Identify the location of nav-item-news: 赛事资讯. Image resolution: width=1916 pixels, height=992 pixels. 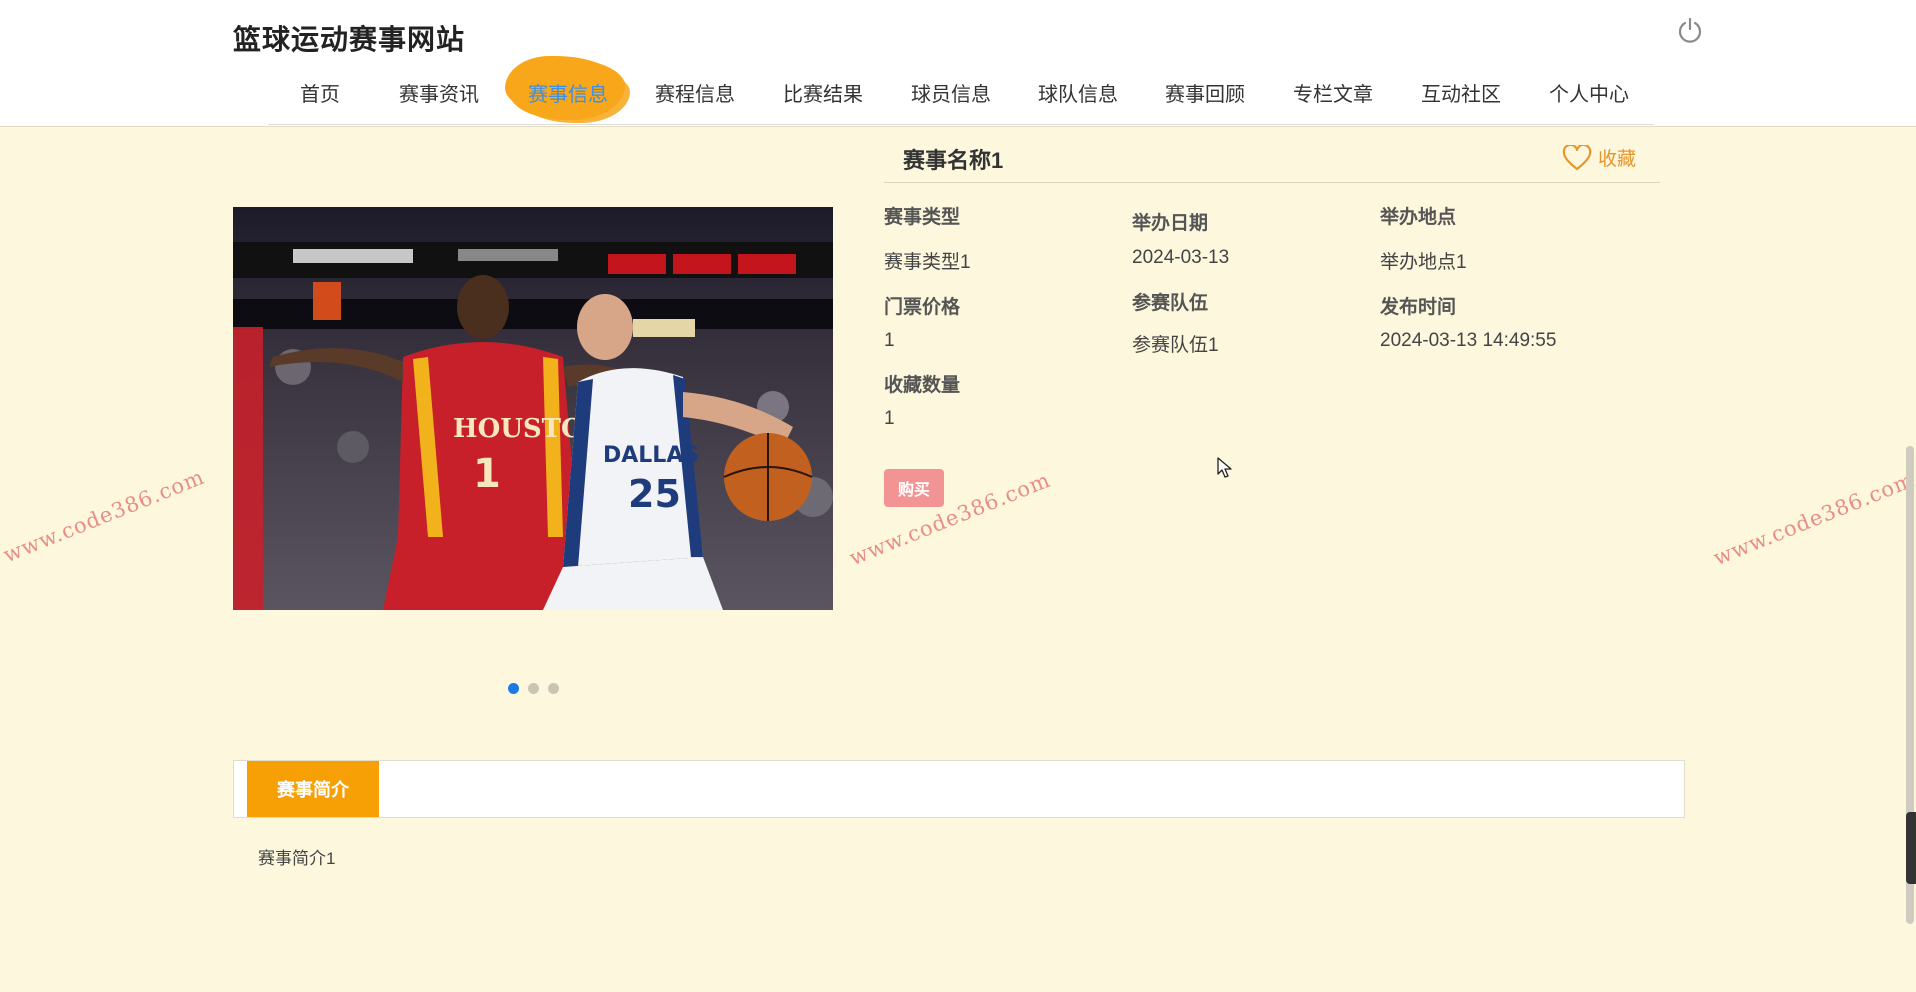
(439, 92).